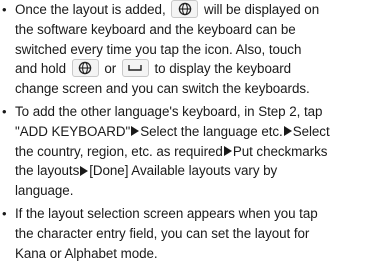 This screenshot has width=384, height=278. I want to click on text-segment: [Done] Available layouts vary by, so click(183, 171).